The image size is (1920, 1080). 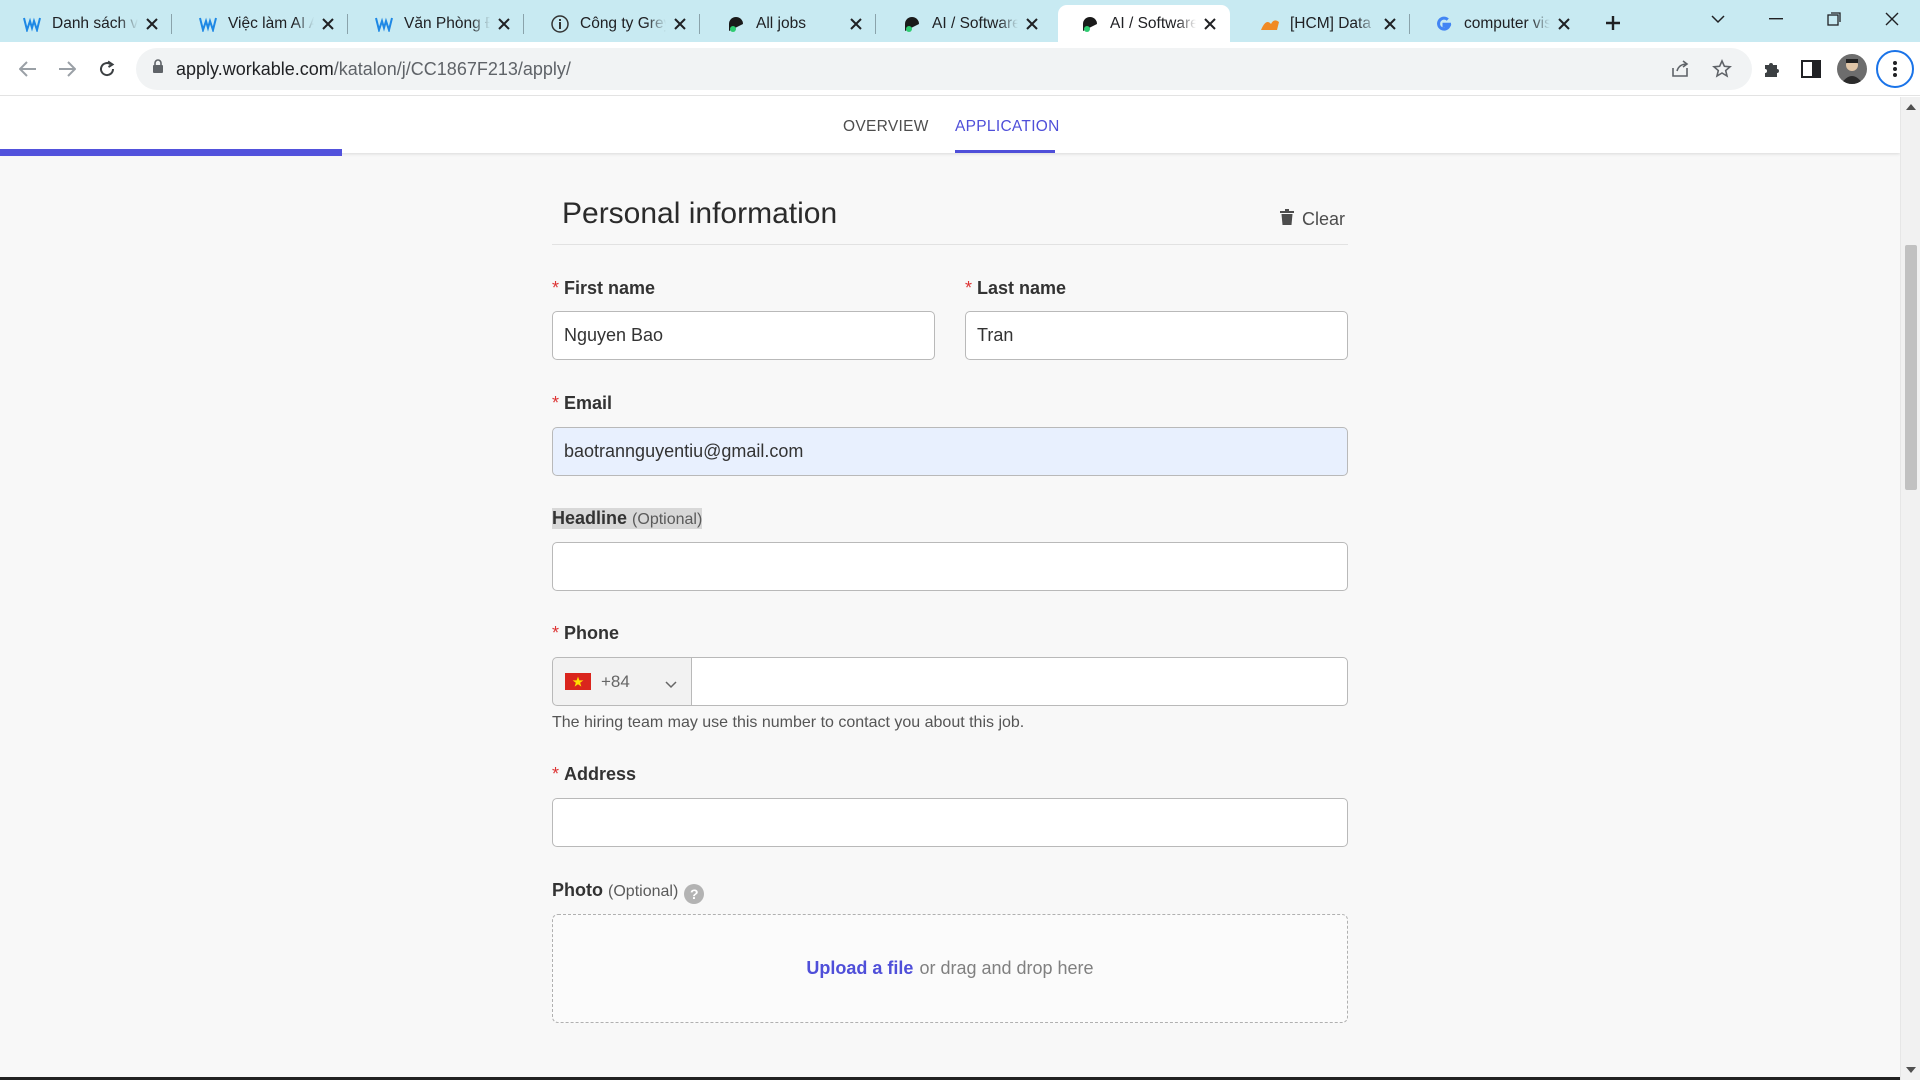 I want to click on browser-tab: AI / Software Engineer, so click(x=966, y=23).